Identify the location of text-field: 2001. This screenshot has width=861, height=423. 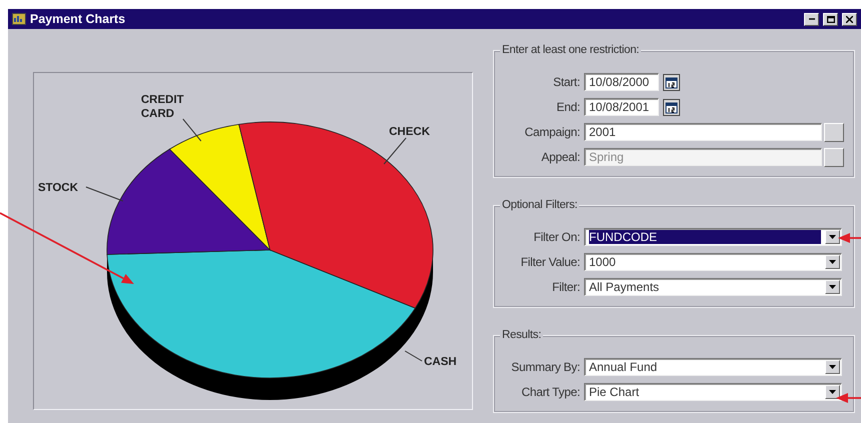
(703, 132).